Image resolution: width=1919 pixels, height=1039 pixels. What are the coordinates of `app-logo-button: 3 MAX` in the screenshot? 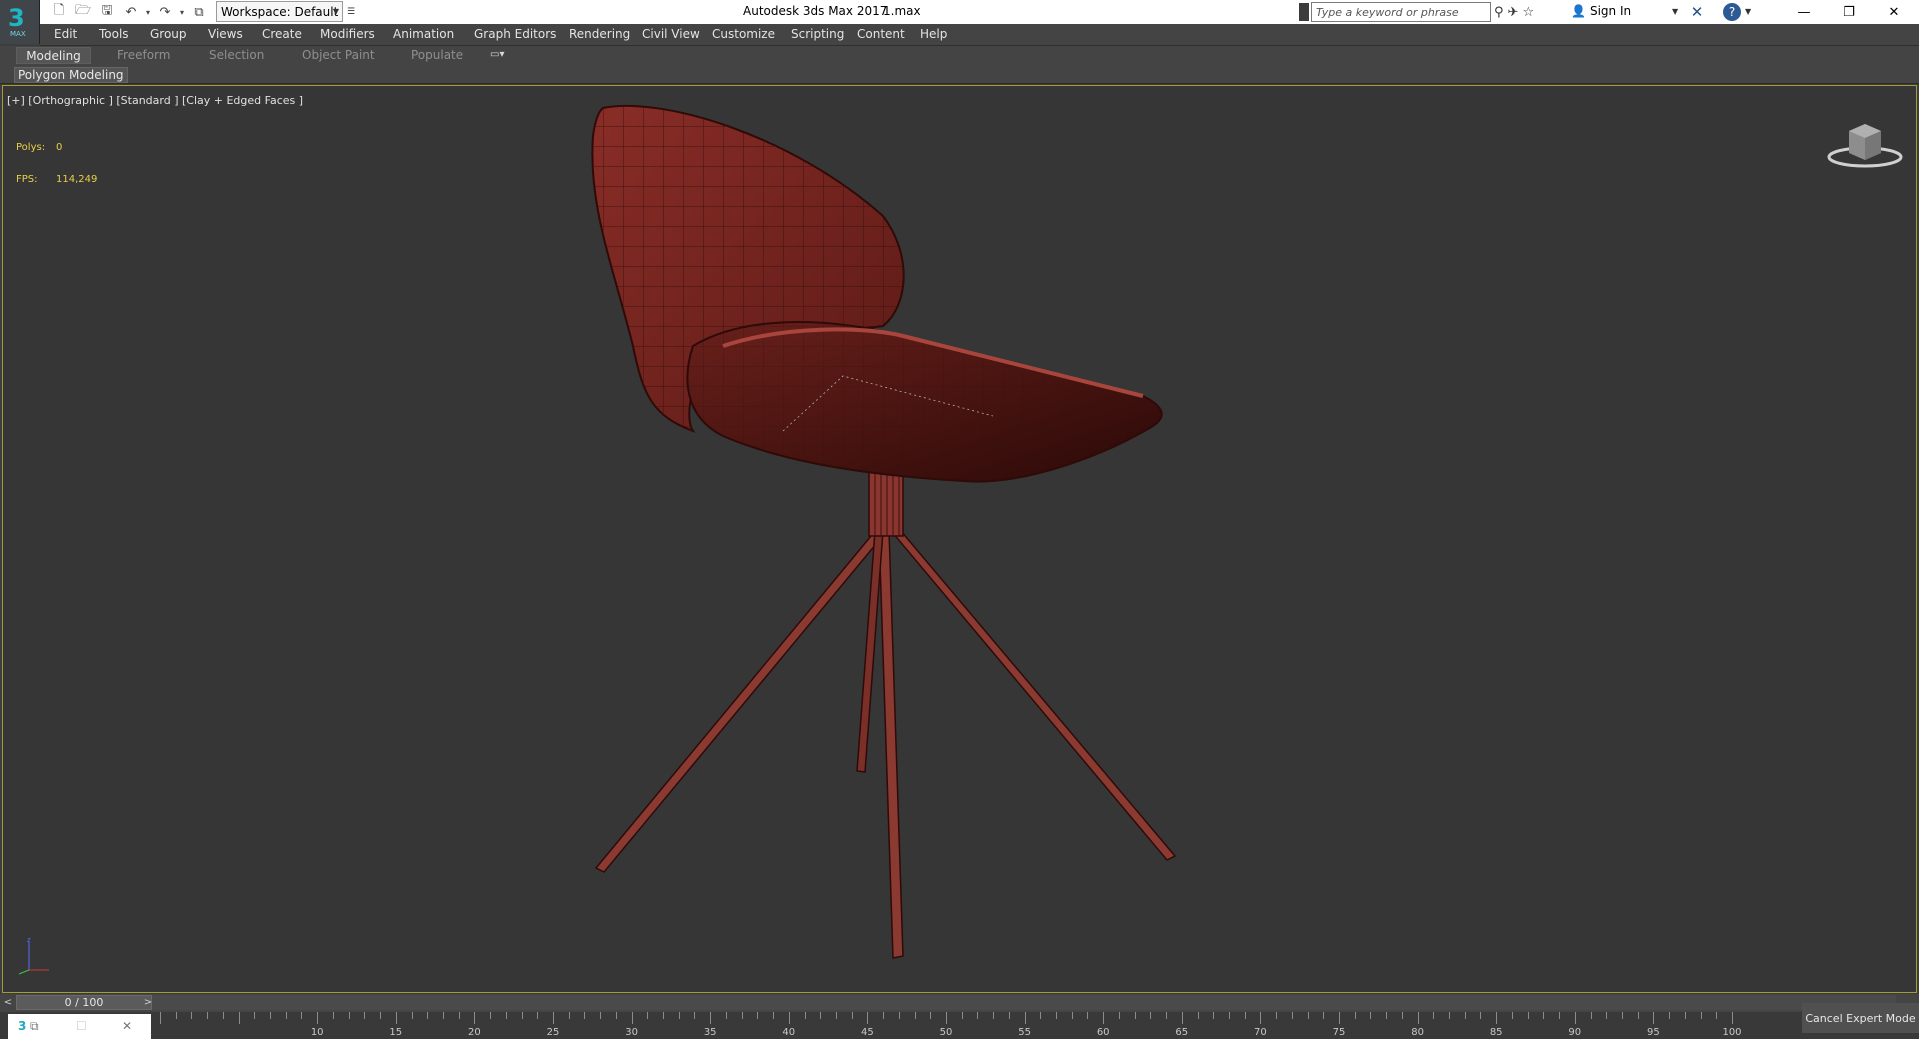 It's located at (20, 22).